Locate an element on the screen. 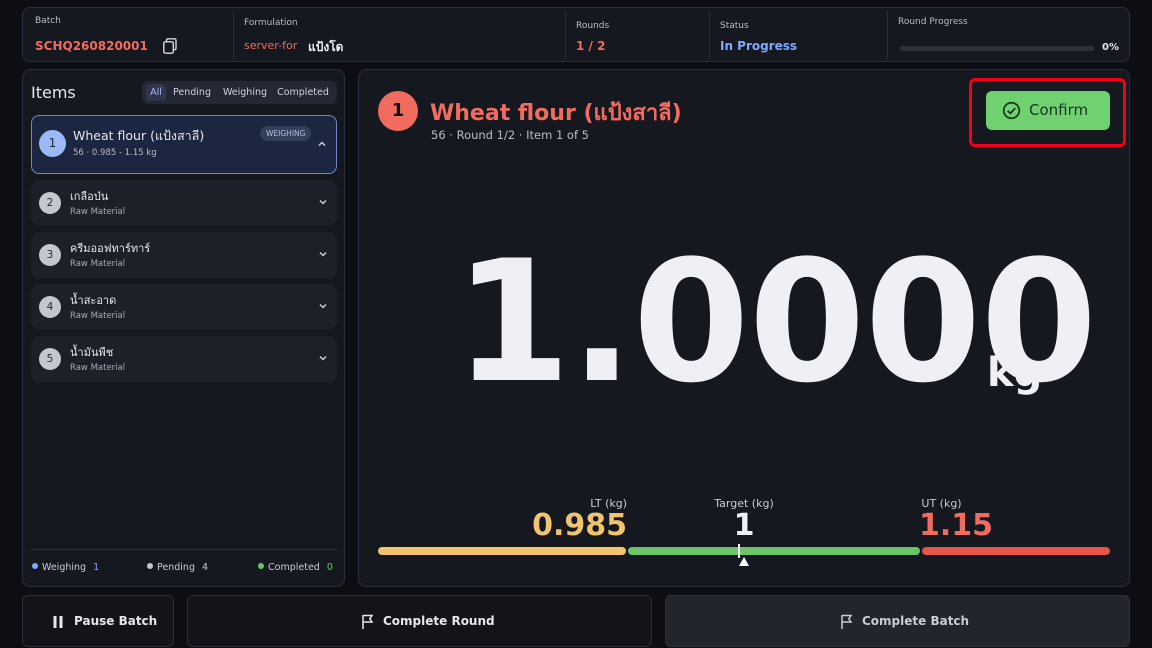  list-item-5: 5 น้ำมันพืช Raw Material is located at coordinates (184, 359).